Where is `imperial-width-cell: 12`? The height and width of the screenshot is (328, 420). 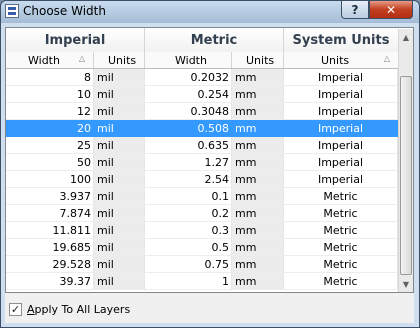 imperial-width-cell: 12 is located at coordinates (50, 111).